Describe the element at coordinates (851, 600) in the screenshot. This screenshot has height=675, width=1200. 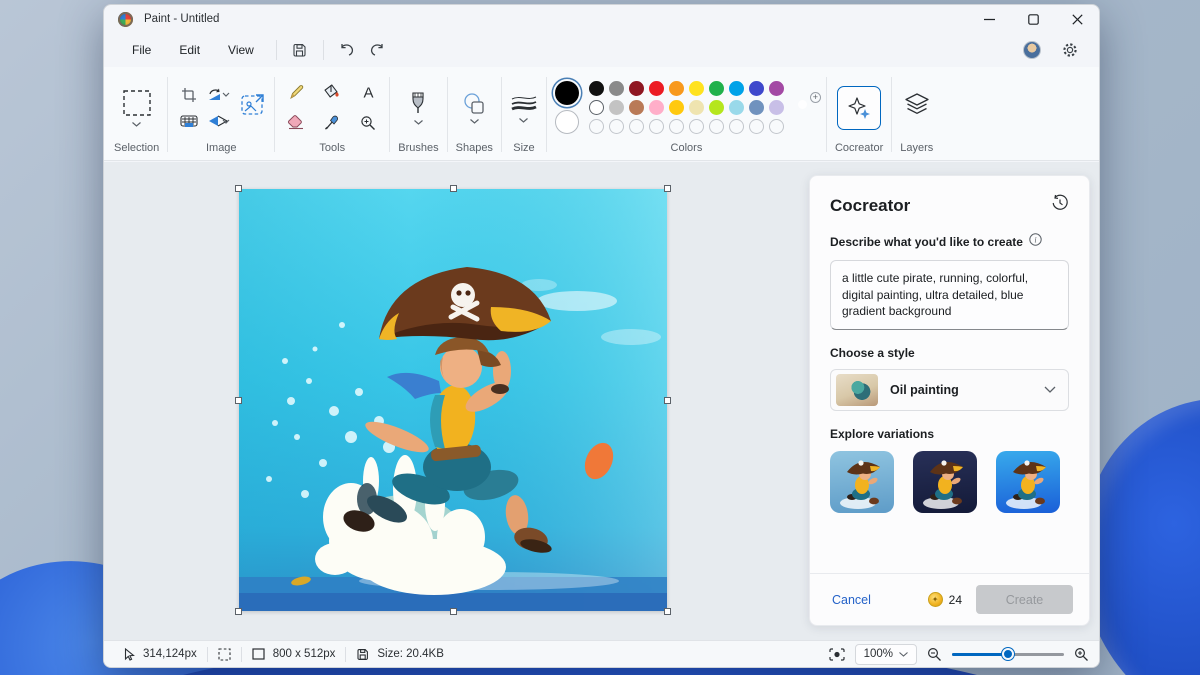
I see `cancel-button: Cancel` at that location.